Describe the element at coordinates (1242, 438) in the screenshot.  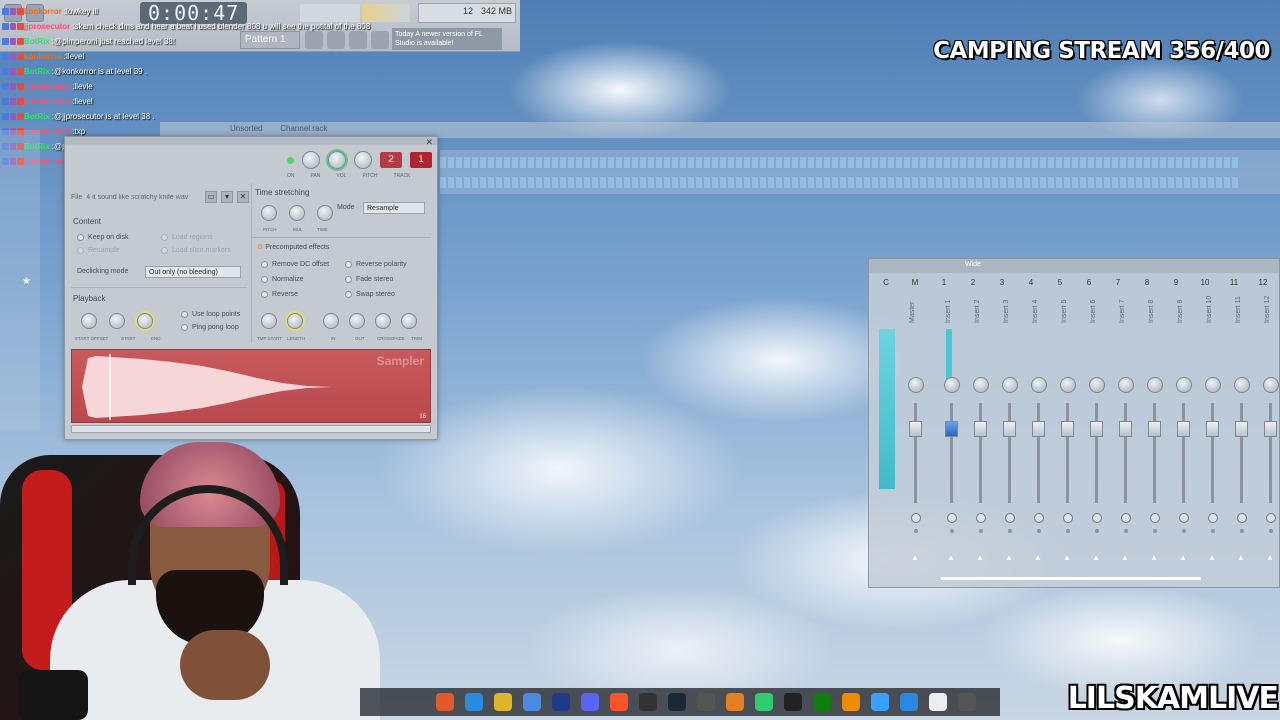
I see `mixer-strip: Insert 11 ▲` at that location.